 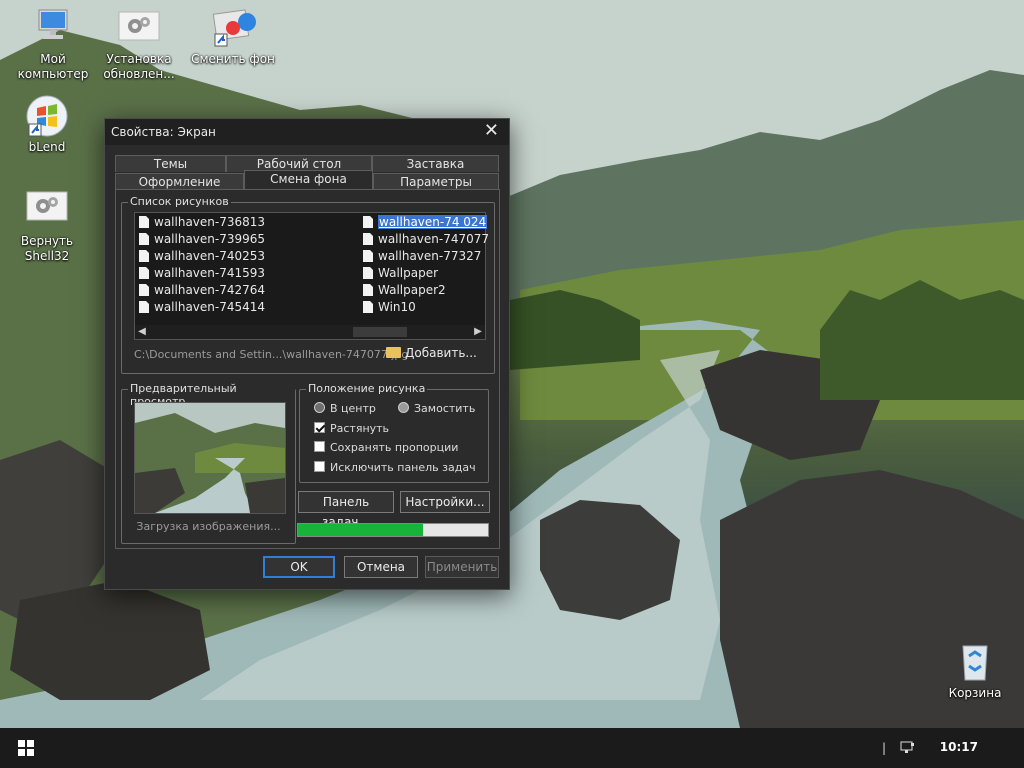 What do you see at coordinates (319, 427) in the screenshot?
I see `checkbox-checked-icon` at bounding box center [319, 427].